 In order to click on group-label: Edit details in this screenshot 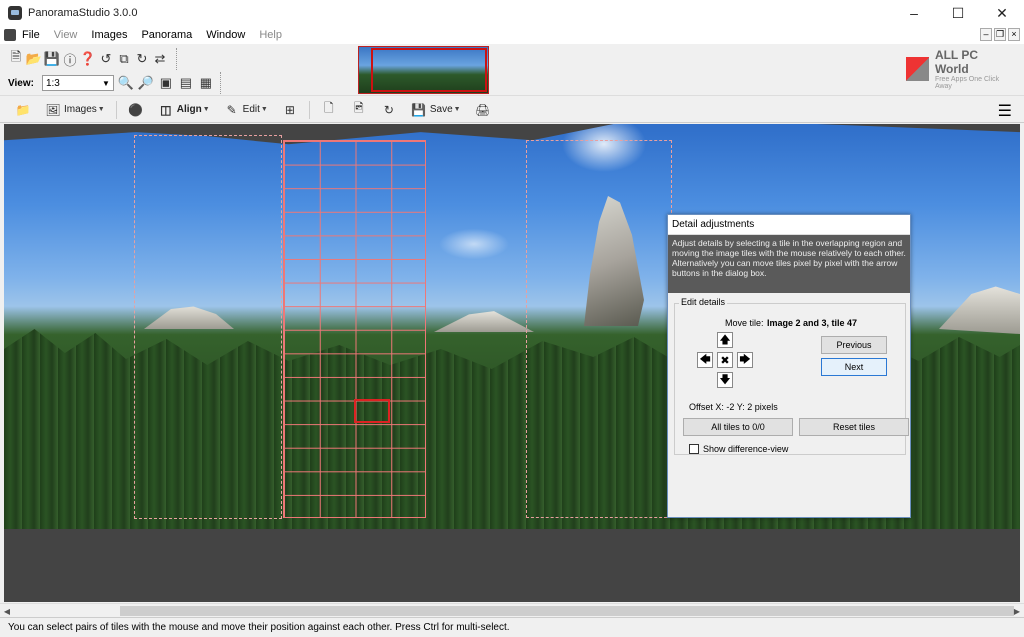, I will do `click(703, 302)`.